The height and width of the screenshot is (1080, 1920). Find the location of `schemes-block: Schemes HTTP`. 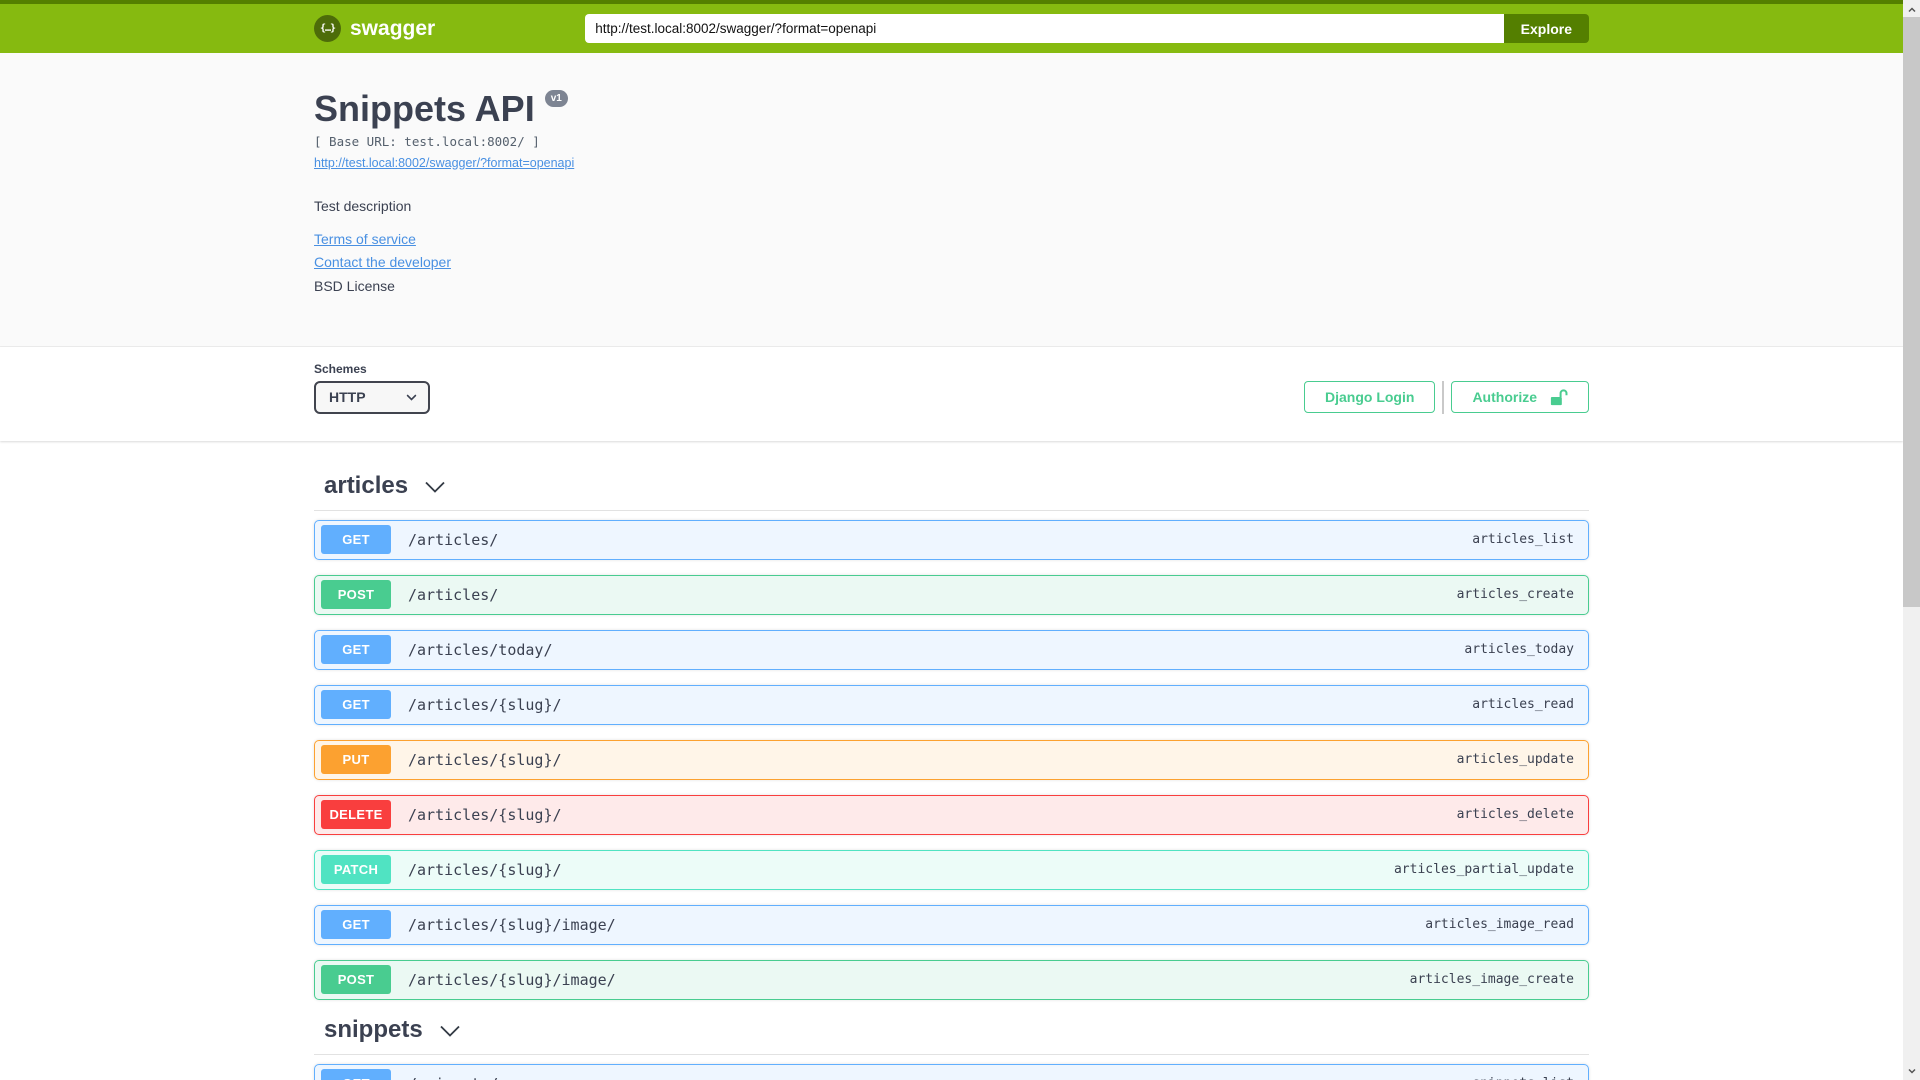

schemes-block: Schemes HTTP is located at coordinates (372, 388).